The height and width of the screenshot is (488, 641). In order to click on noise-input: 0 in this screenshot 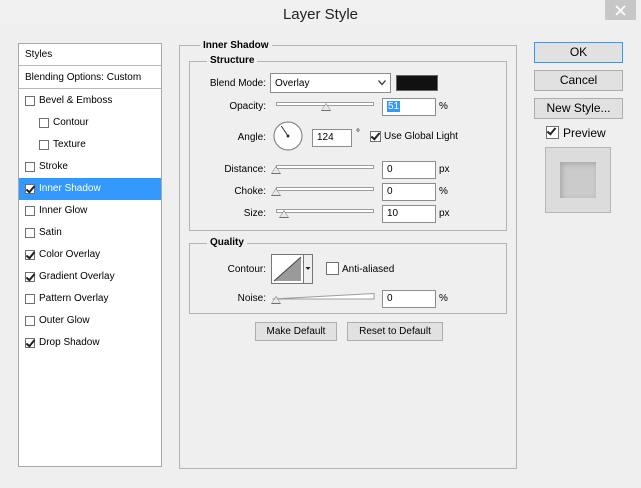, I will do `click(409, 299)`.